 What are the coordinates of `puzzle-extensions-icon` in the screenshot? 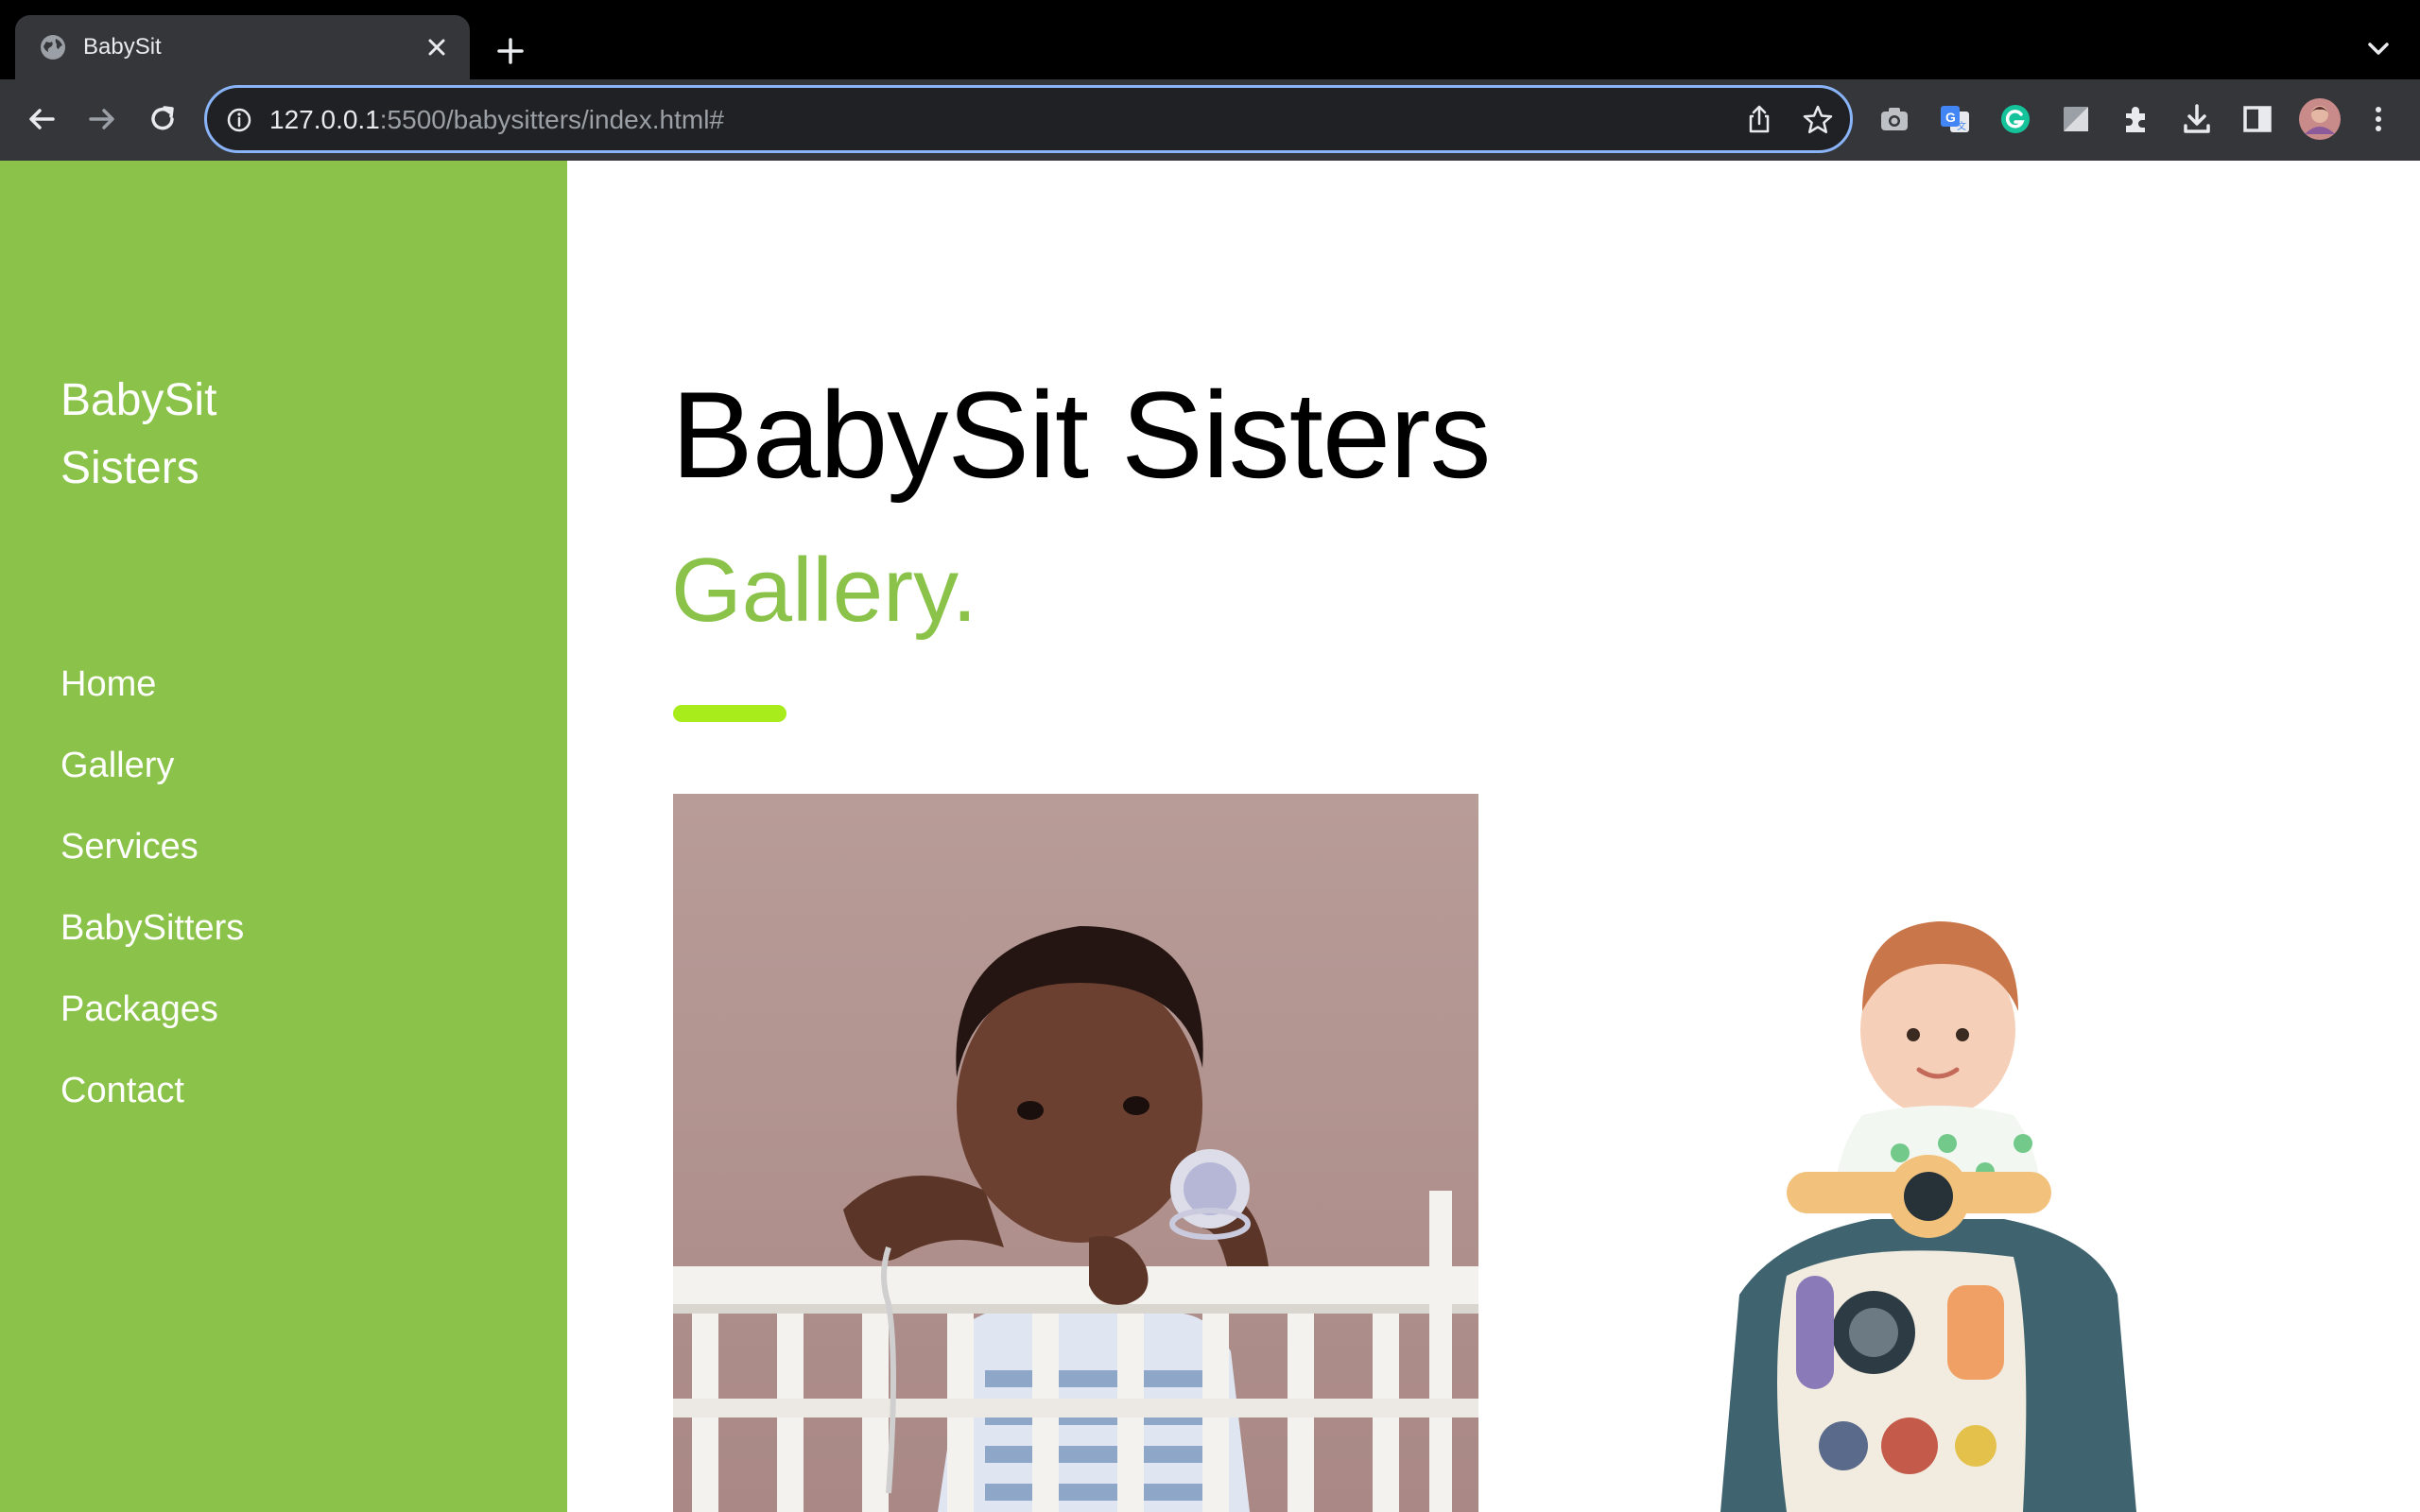 It's located at (2136, 119).